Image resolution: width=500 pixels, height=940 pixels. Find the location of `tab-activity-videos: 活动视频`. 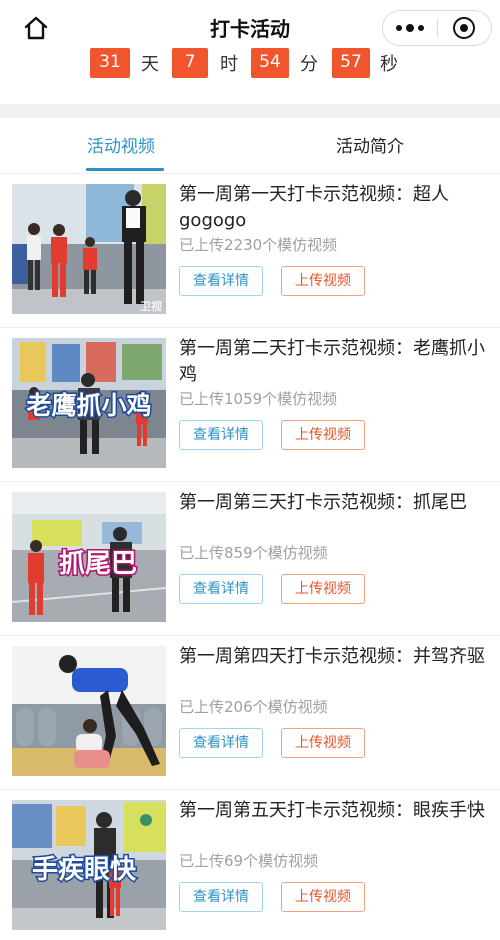

tab-activity-videos: 活动视频 is located at coordinates (121, 144).